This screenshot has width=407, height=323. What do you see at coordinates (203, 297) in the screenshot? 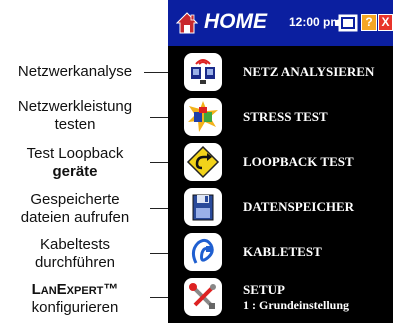
I see `setup-tools-icon` at bounding box center [203, 297].